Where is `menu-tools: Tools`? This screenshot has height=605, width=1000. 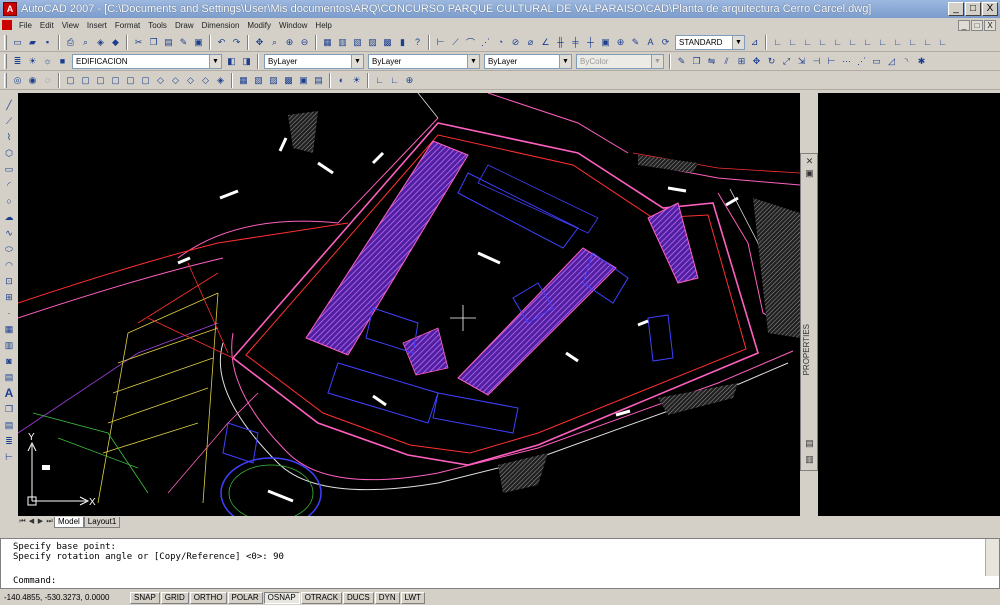 menu-tools: Tools is located at coordinates (157, 25).